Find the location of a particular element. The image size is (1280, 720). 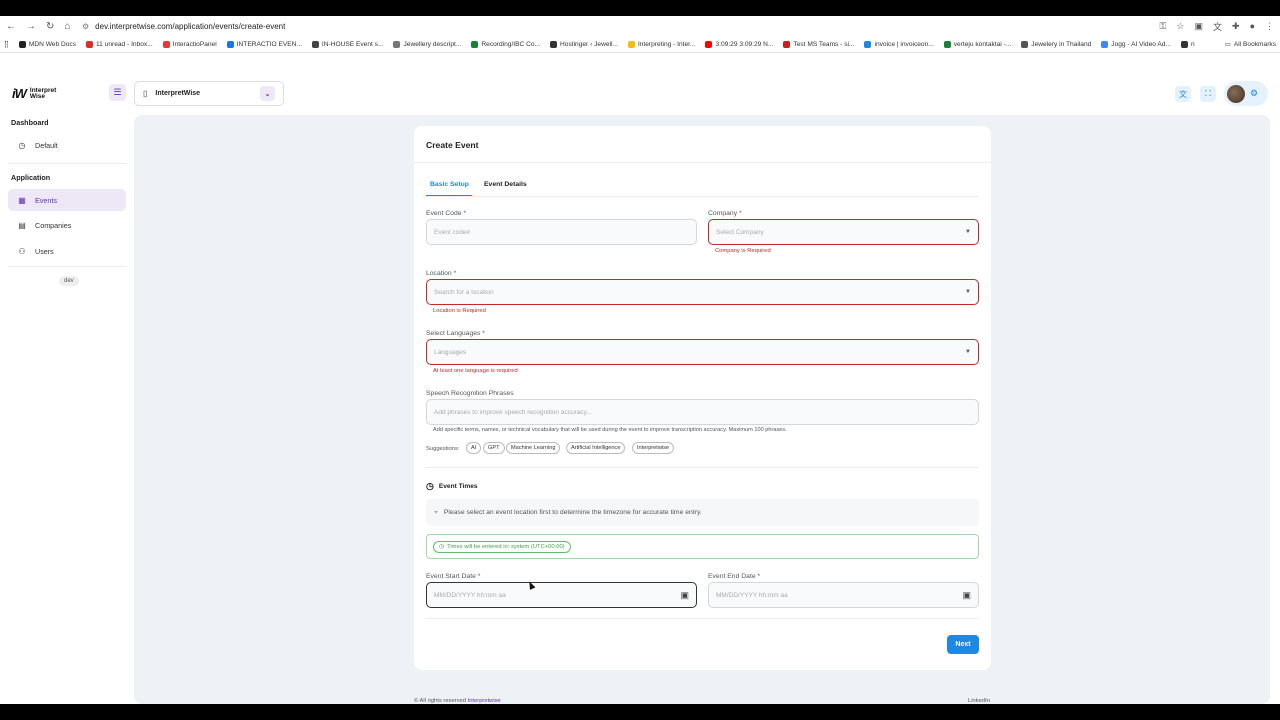

apps-icon: ⣿ is located at coordinates (6, 44).